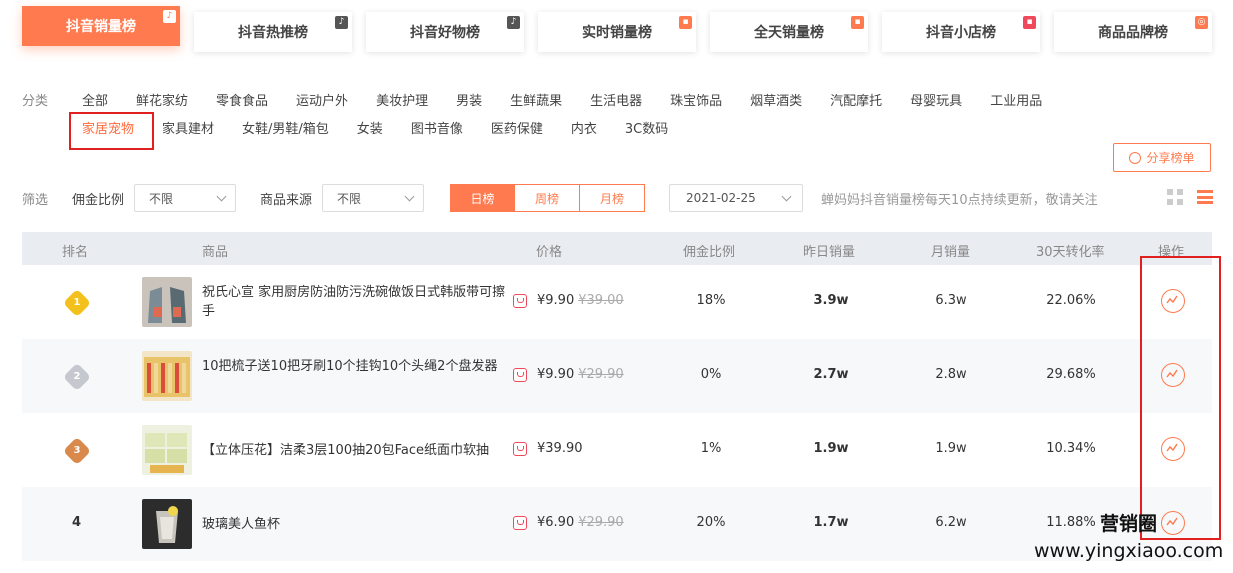  I want to click on product-title: 祝氏心宣 家用厨房防油防污洗碗做饭日式韩版带可擦手, so click(354, 302).